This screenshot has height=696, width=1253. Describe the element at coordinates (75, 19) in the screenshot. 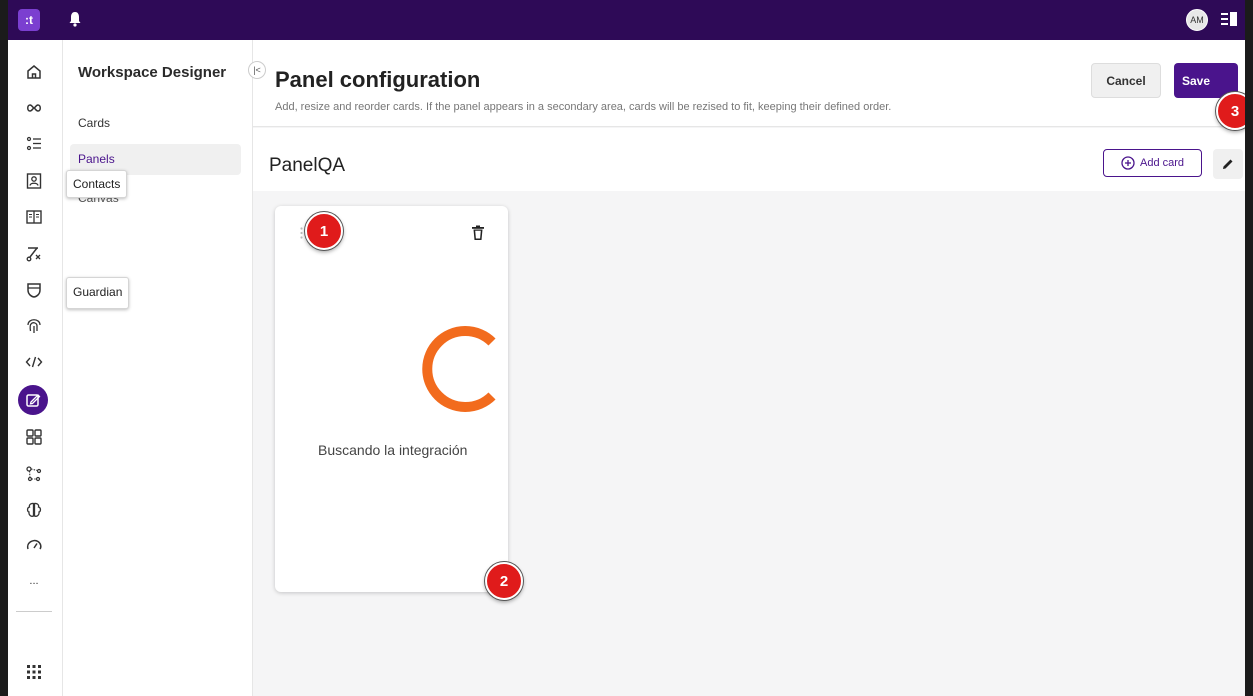

I see `bell-icon` at that location.